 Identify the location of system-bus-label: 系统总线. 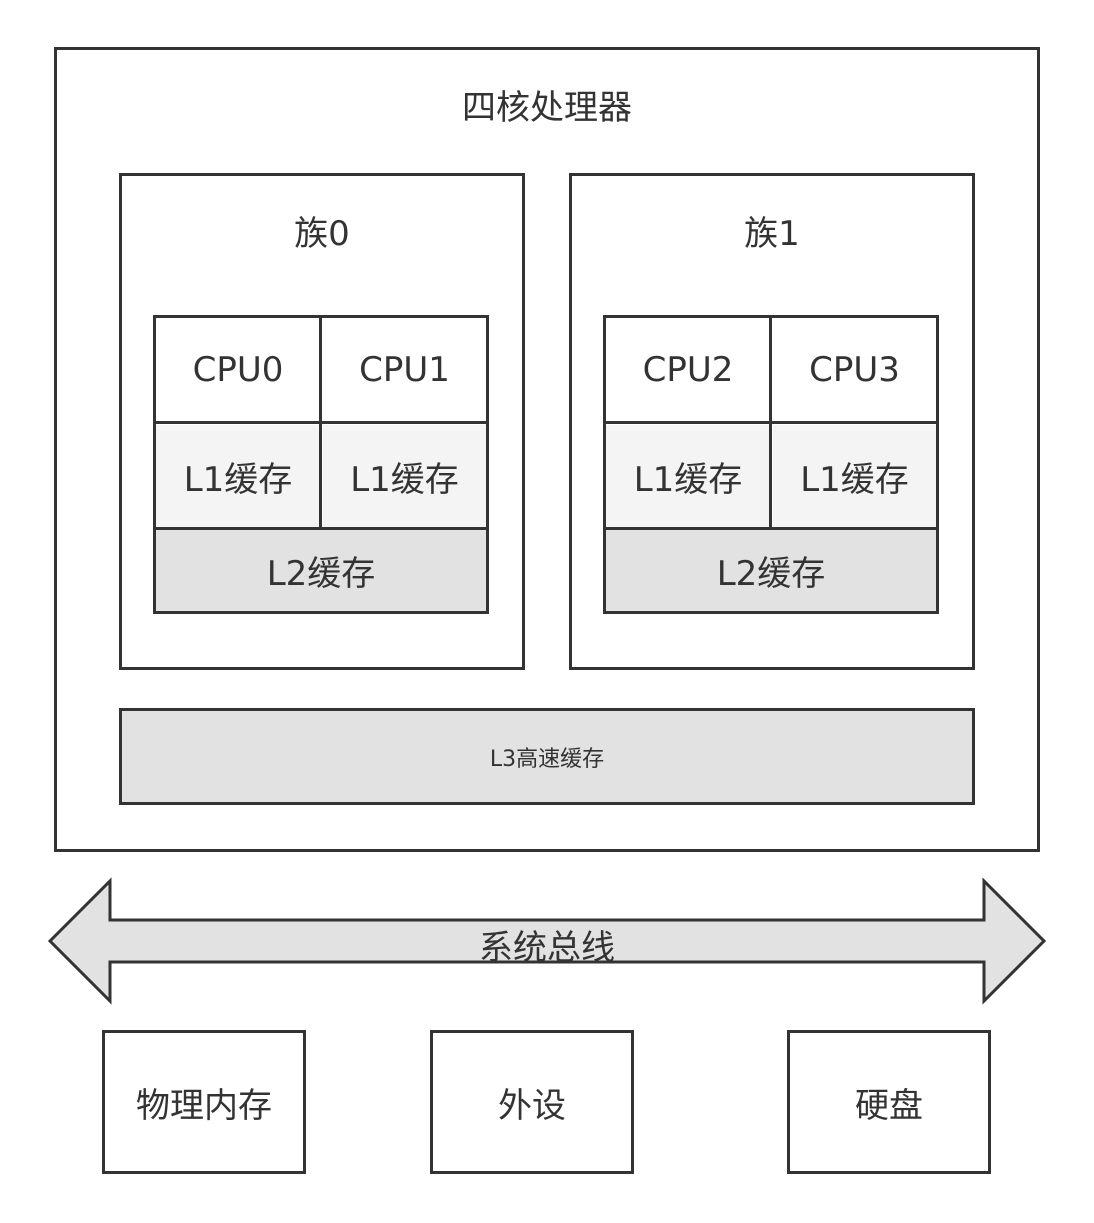
(547, 948).